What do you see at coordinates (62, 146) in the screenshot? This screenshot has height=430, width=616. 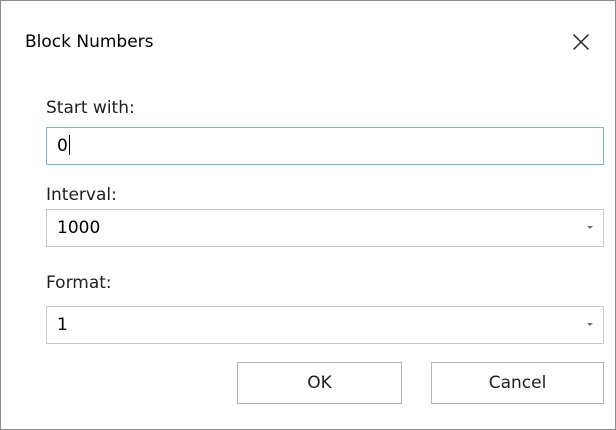 I see `start-with-value: 0` at bounding box center [62, 146].